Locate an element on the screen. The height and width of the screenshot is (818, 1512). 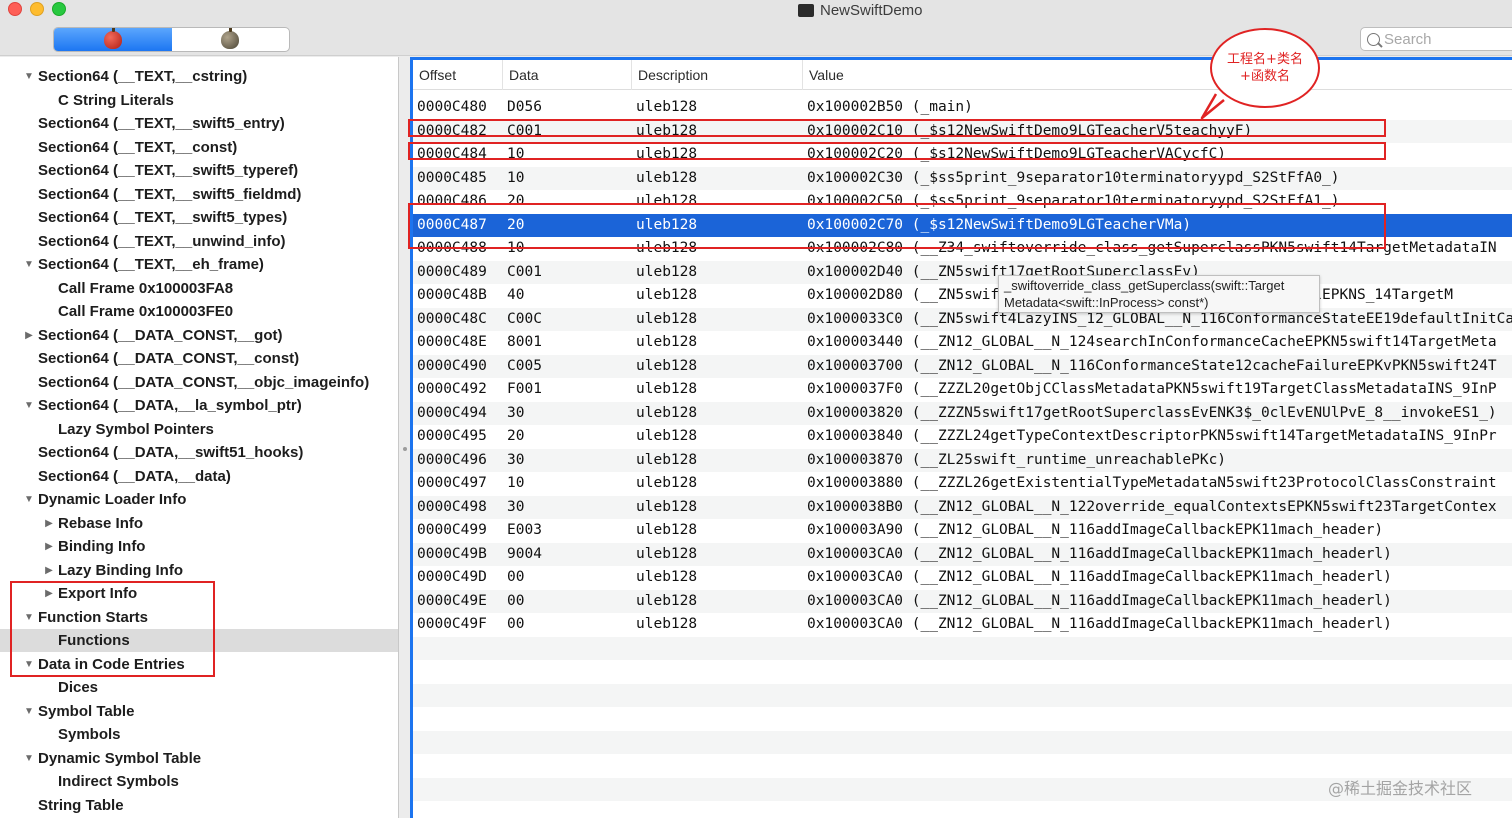
sidebar-item: ▶ Lazy Binding Info is located at coordinates (199, 570).